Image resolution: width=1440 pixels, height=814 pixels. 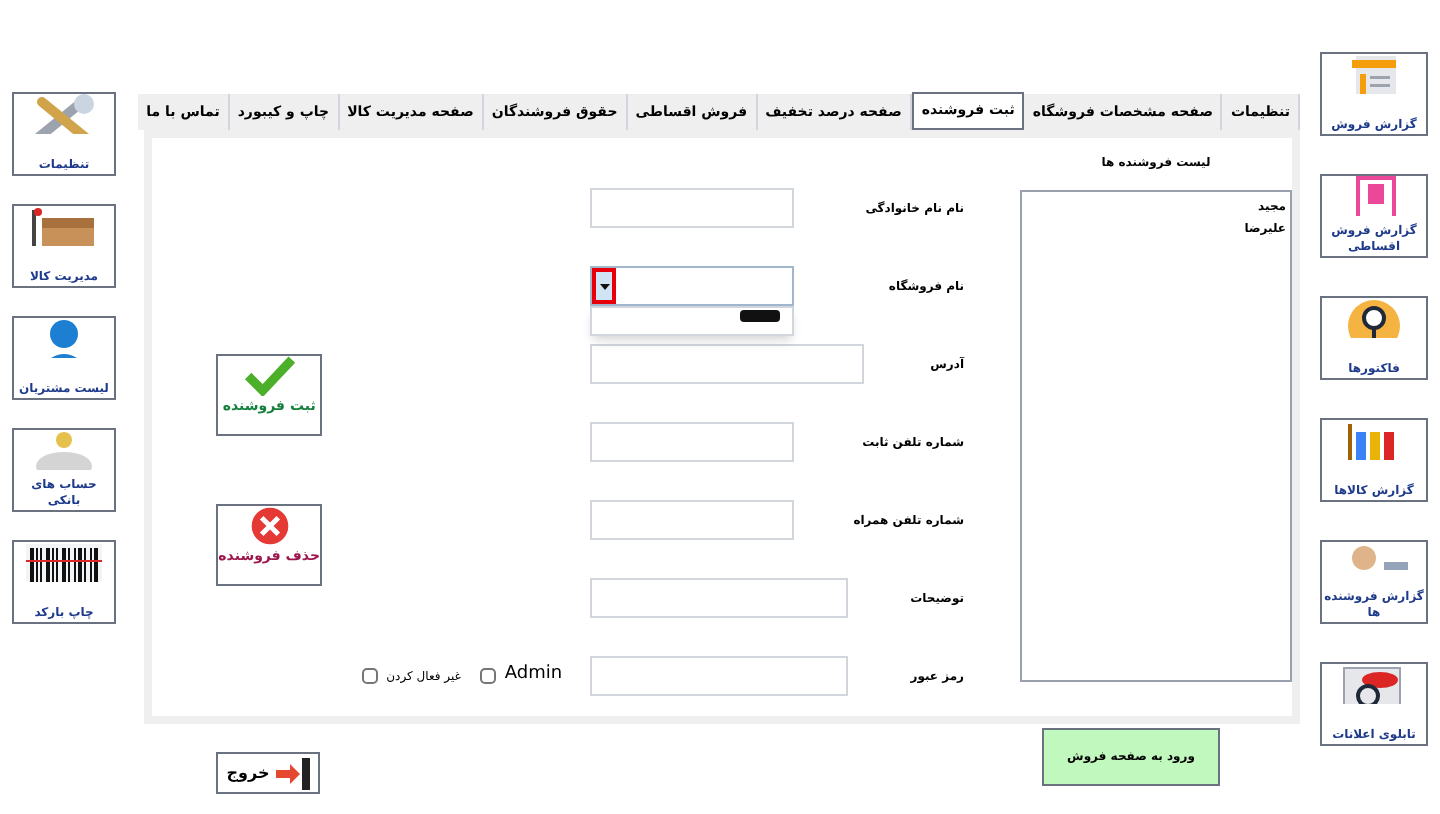 I want to click on password-field, so click(x=719, y=676).